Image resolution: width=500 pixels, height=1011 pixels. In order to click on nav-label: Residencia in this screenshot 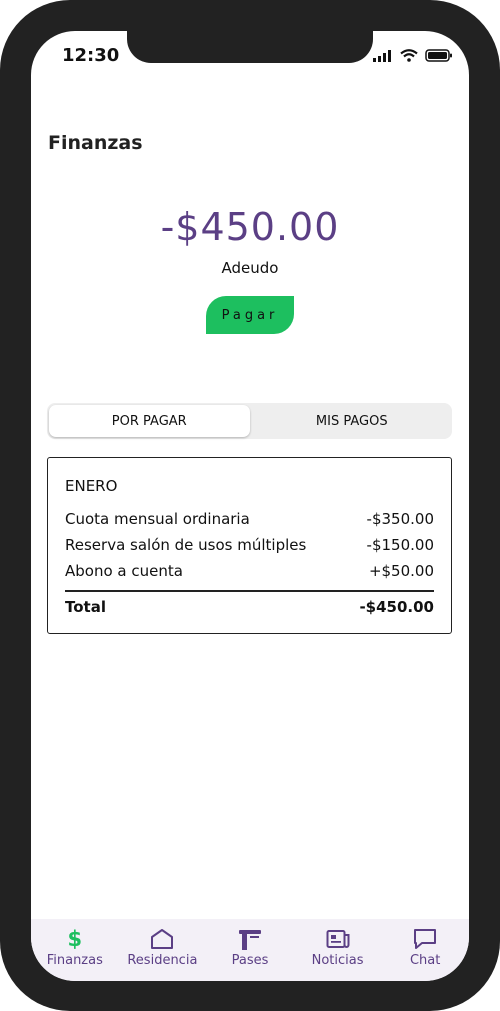, I will do `click(162, 960)`.